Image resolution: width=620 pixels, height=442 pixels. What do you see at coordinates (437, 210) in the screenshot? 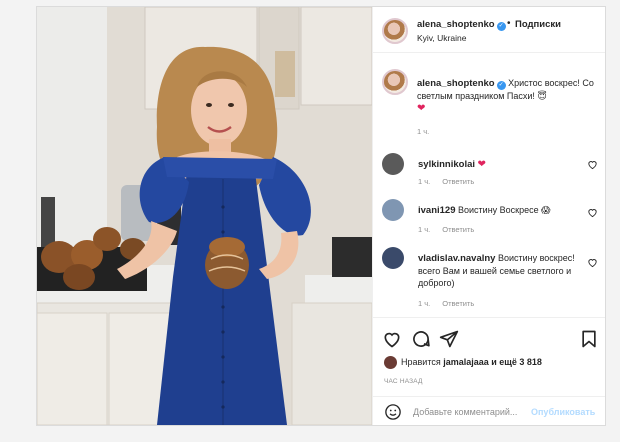
I see `commenter-username: ivani129` at bounding box center [437, 210].